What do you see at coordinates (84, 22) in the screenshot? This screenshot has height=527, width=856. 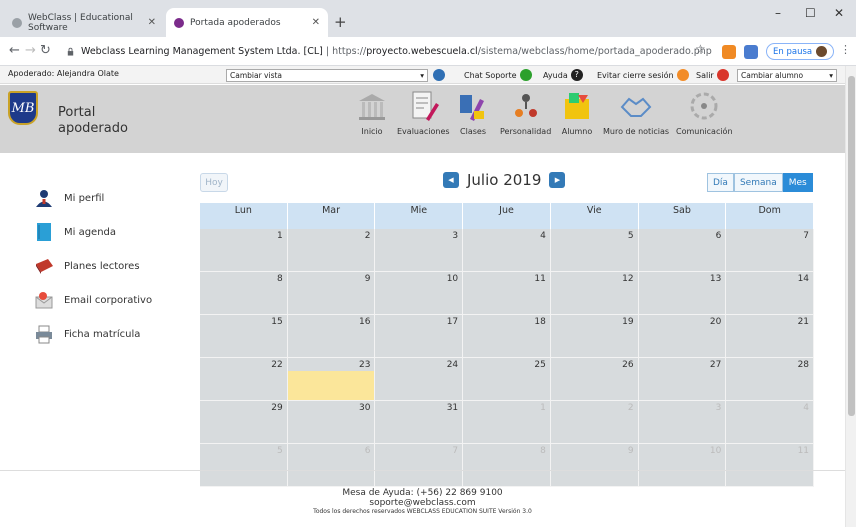 I see `tab-webclass: WebClass | Educational Software ✕` at bounding box center [84, 22].